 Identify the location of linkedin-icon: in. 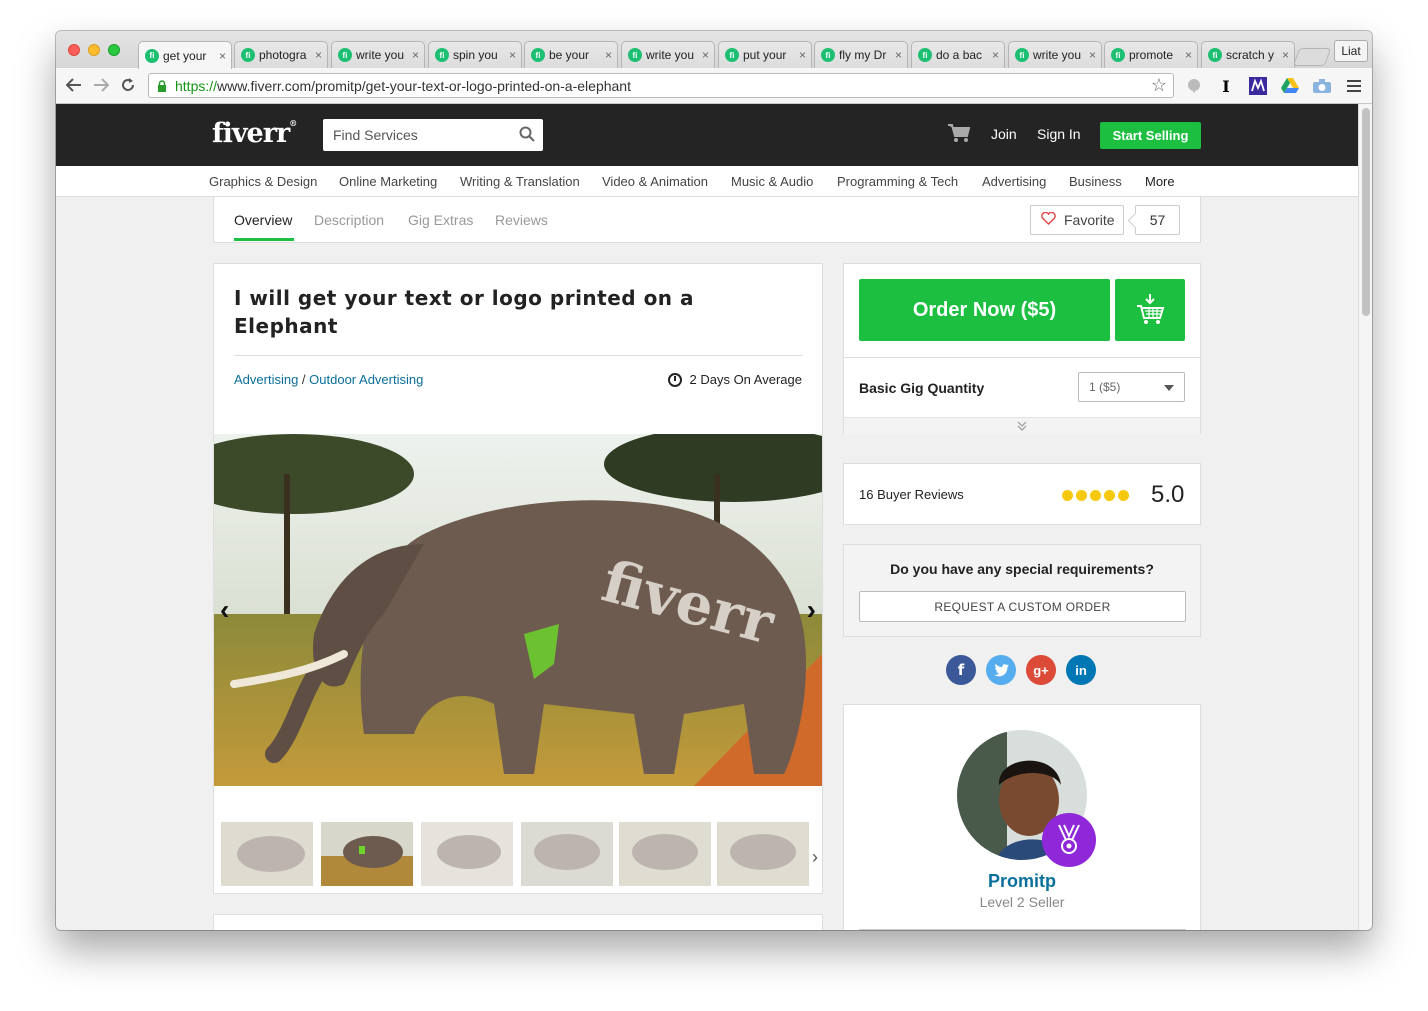
(1081, 670).